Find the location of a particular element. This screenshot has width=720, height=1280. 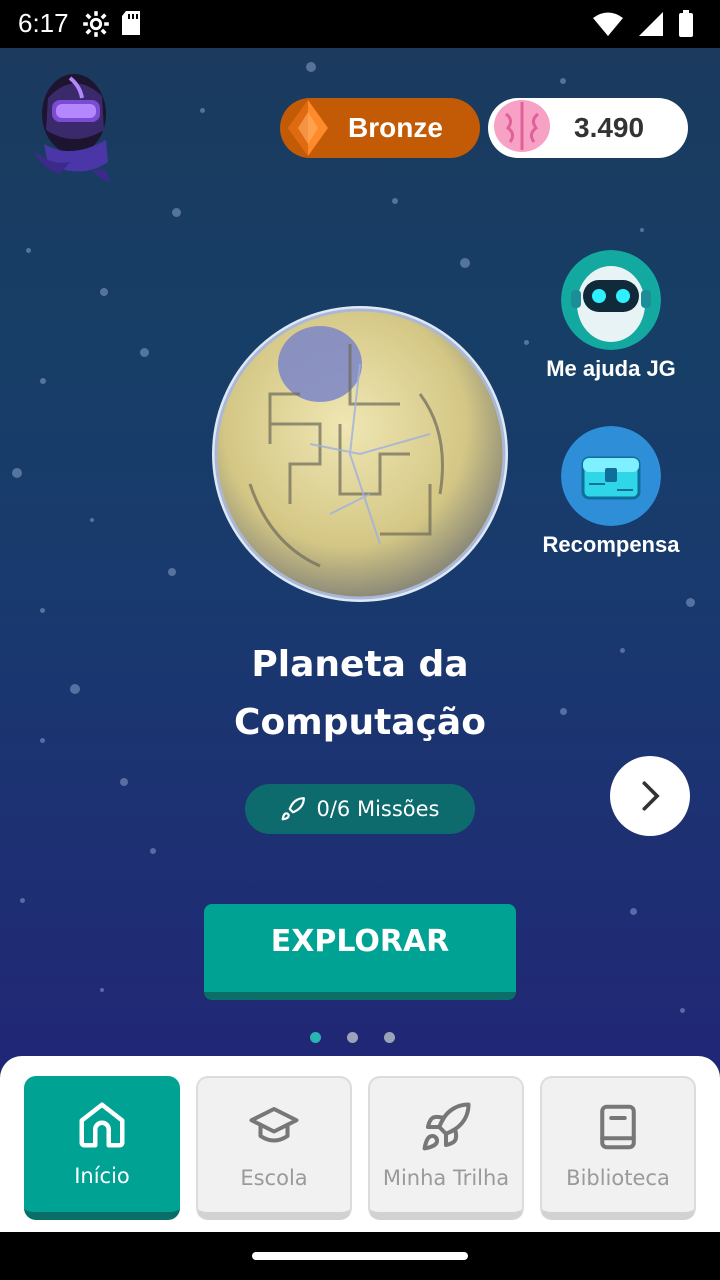

points-badge: 3.490 is located at coordinates (588, 128).